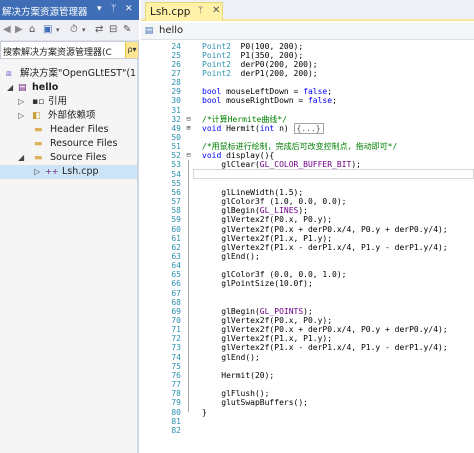 This screenshot has height=453, width=474. I want to click on line-number: 49, so click(176, 128).